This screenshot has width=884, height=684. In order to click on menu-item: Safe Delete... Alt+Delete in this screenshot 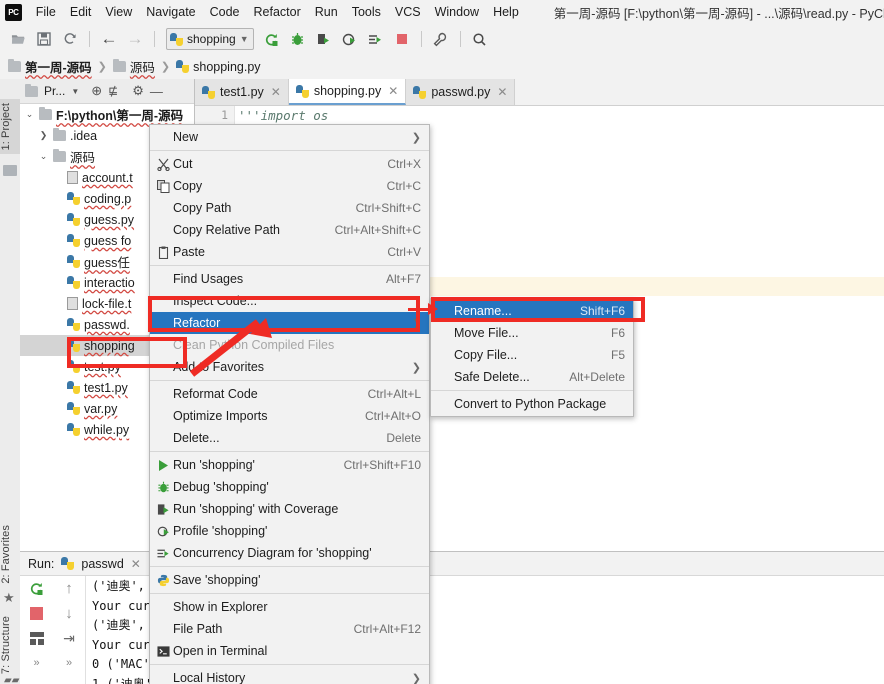, I will do `click(532, 377)`.